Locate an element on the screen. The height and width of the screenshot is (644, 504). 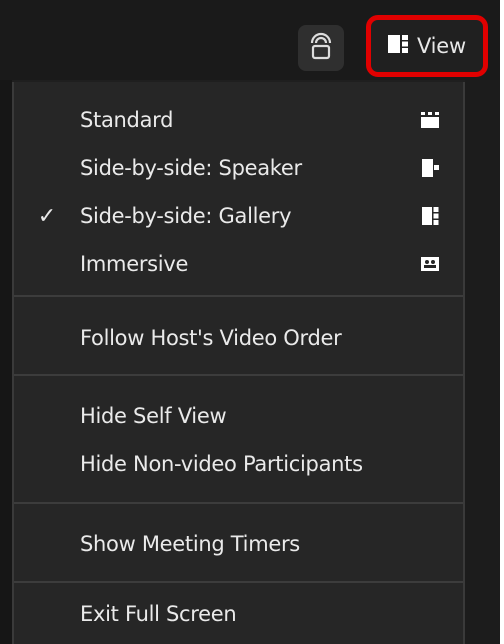
side-gallery-icon is located at coordinates (430, 216).